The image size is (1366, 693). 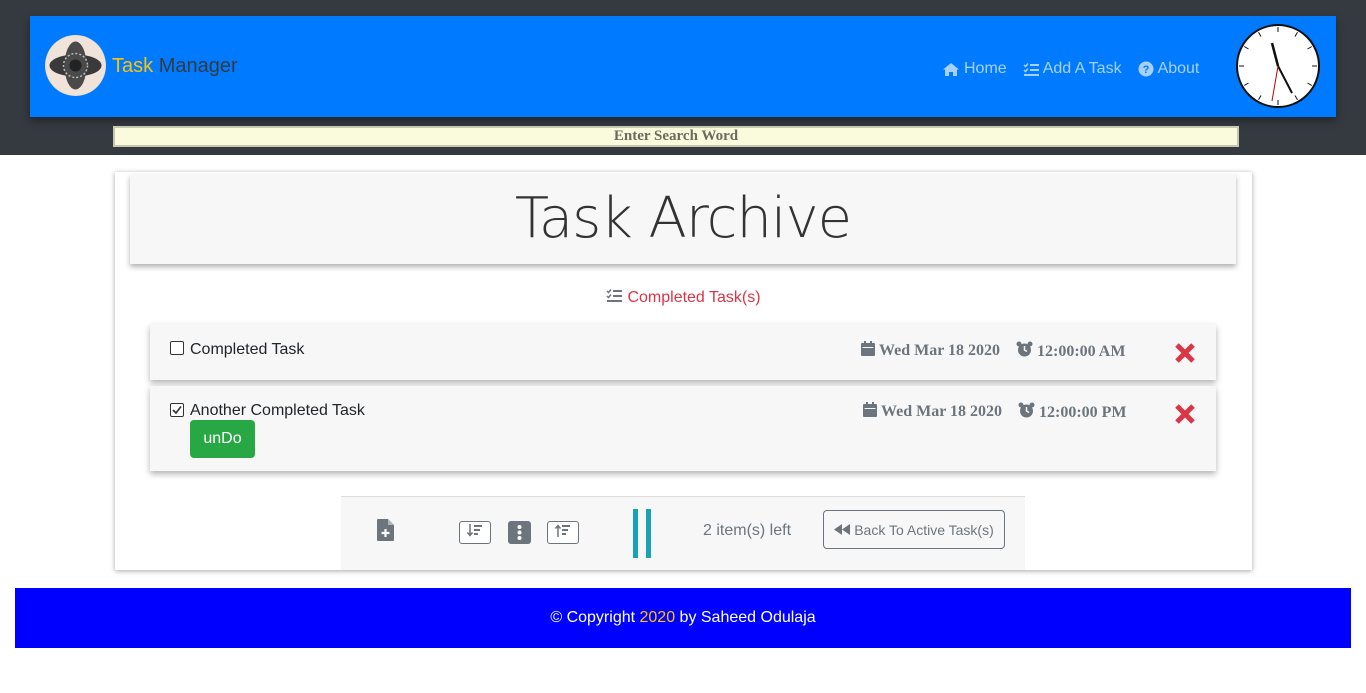 I want to click on footer-year: 2020, so click(x=657, y=617).